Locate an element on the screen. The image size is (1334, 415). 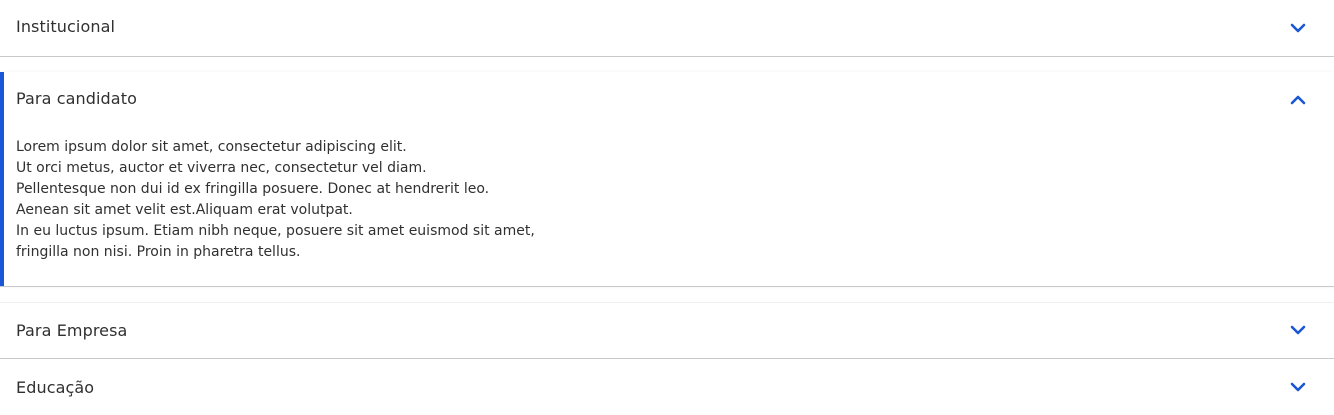
accordion-header-institucional: Institucional is located at coordinates (667, 28).